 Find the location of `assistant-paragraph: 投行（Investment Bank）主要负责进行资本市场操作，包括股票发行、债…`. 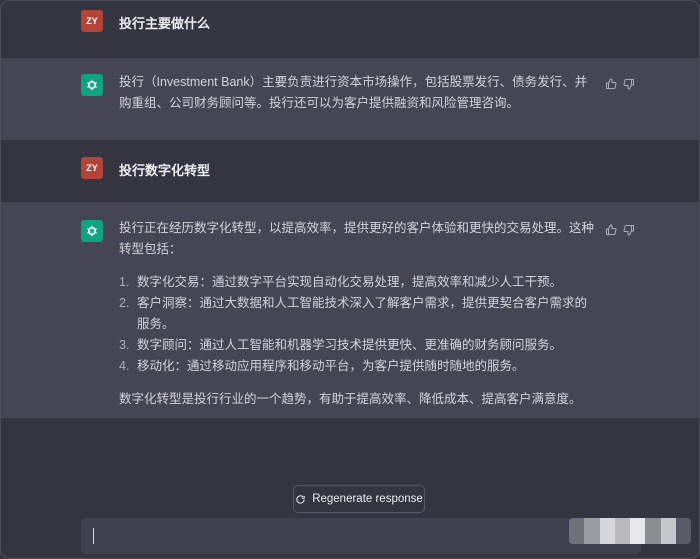

assistant-paragraph: 投行（Investment Bank）主要负责进行资本市场操作，包括股票发行、债… is located at coordinates (353, 92).